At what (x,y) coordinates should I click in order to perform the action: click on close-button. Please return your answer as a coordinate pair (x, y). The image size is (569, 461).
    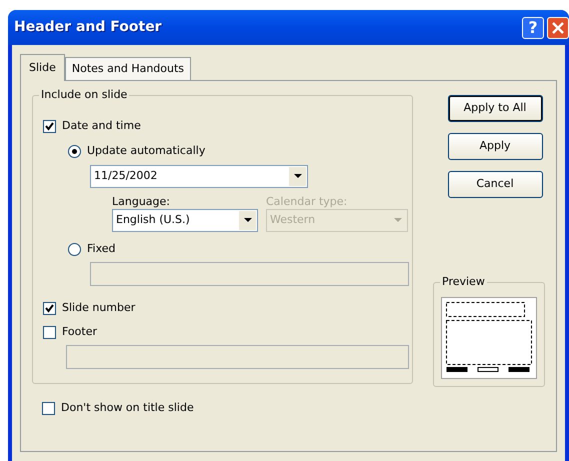
    Looking at the image, I should click on (558, 27).